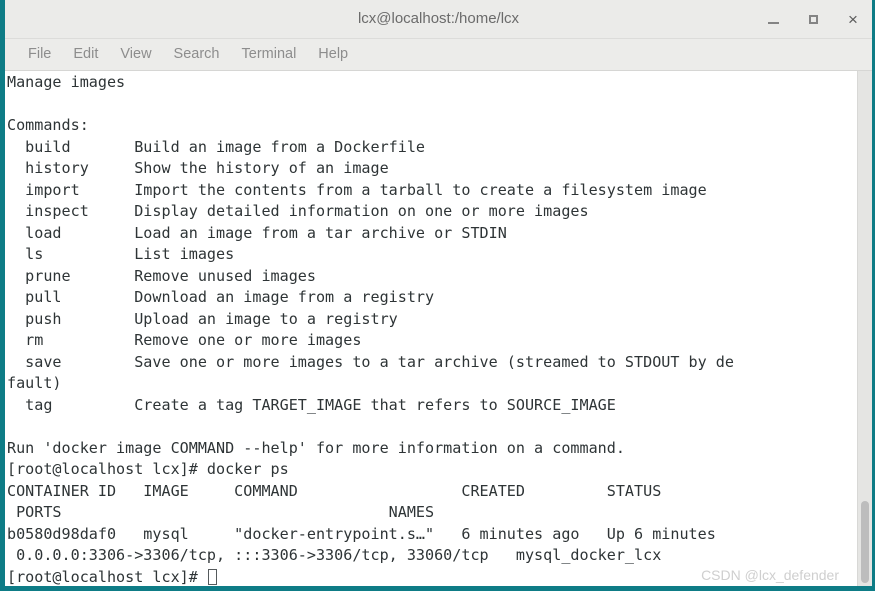 The height and width of the screenshot is (591, 875). What do you see at coordinates (864, 328) in the screenshot?
I see `terminal-scrollbar` at bounding box center [864, 328].